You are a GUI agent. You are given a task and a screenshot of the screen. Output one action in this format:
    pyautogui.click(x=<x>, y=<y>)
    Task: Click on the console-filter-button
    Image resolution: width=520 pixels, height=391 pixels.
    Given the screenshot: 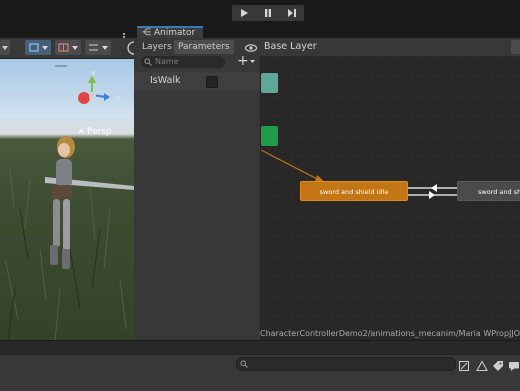 What is the action you would take?
    pyautogui.click(x=464, y=364)
    